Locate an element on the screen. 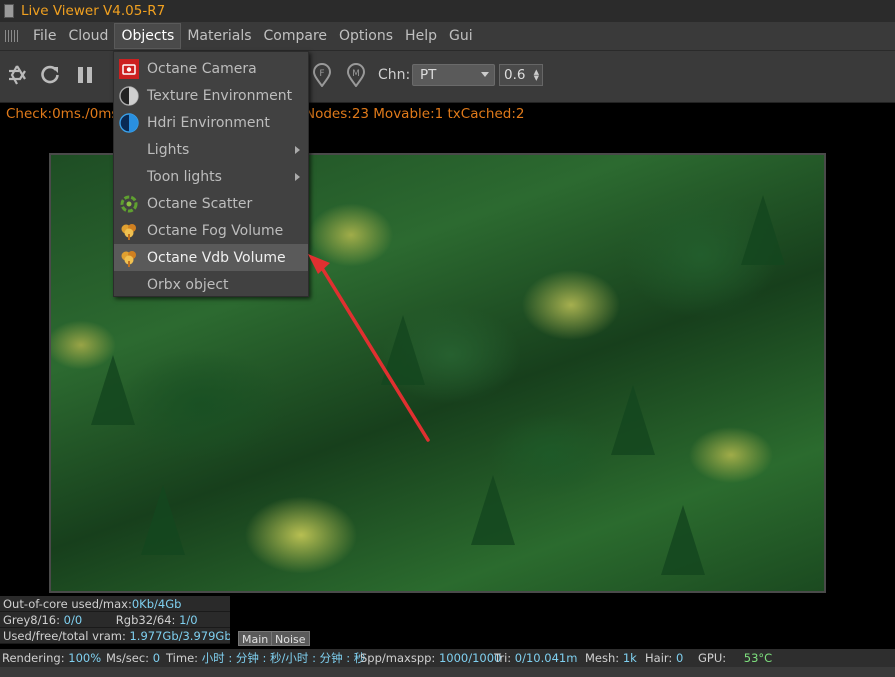  menu-item-octane-fog-volume: Octane Fog Volume is located at coordinates (211, 230).